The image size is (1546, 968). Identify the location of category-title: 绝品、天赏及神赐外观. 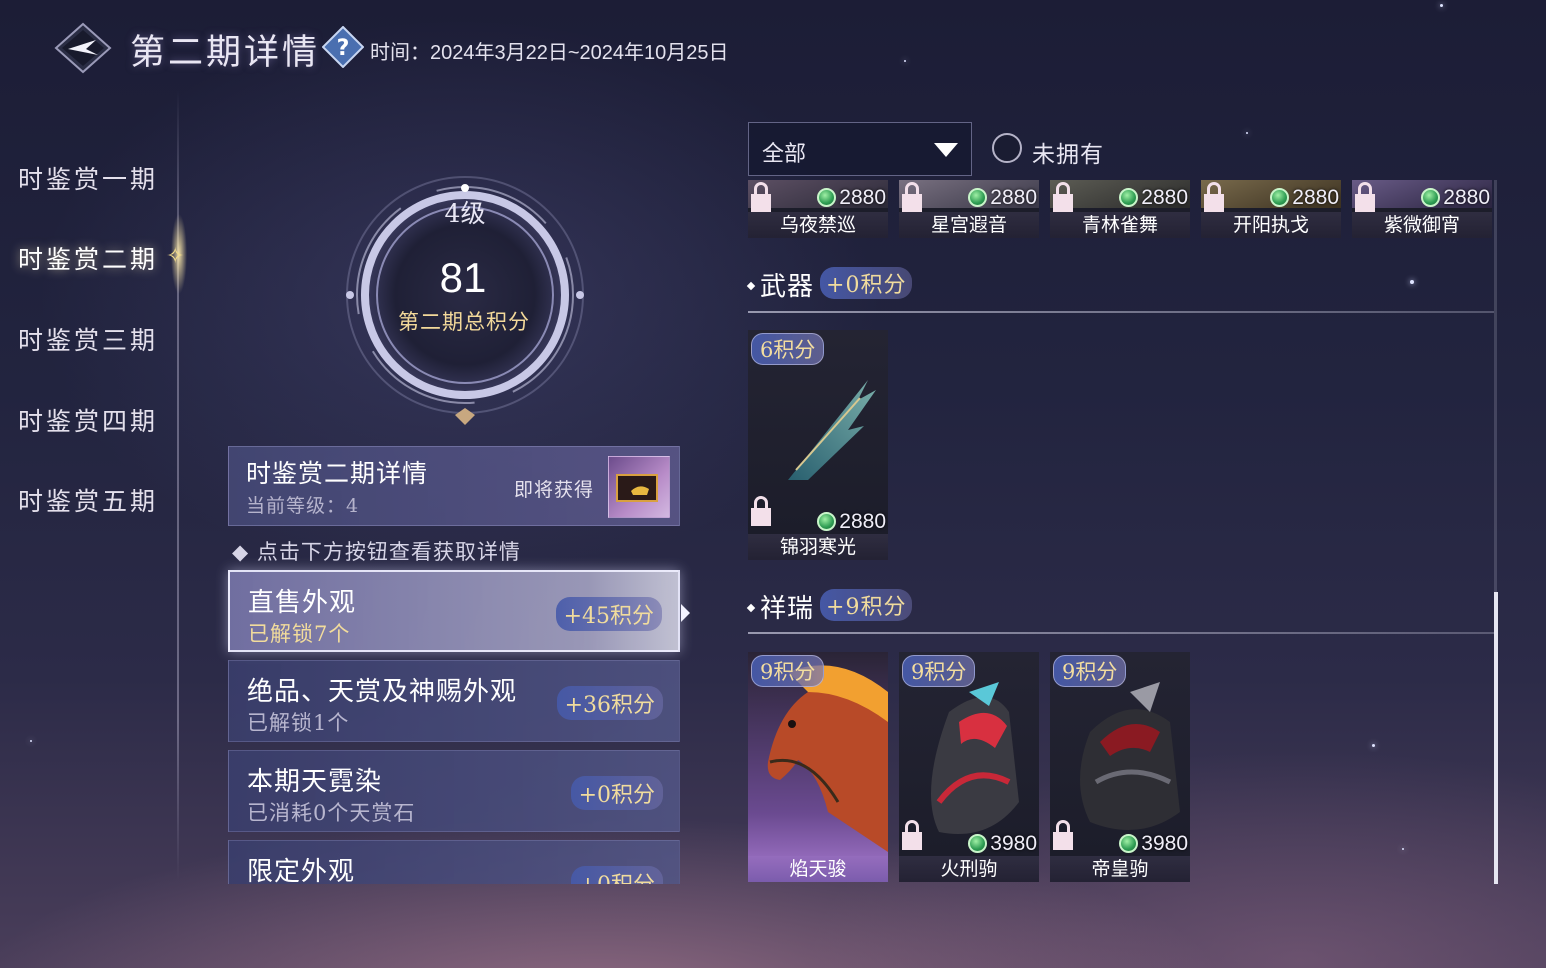
(382, 692).